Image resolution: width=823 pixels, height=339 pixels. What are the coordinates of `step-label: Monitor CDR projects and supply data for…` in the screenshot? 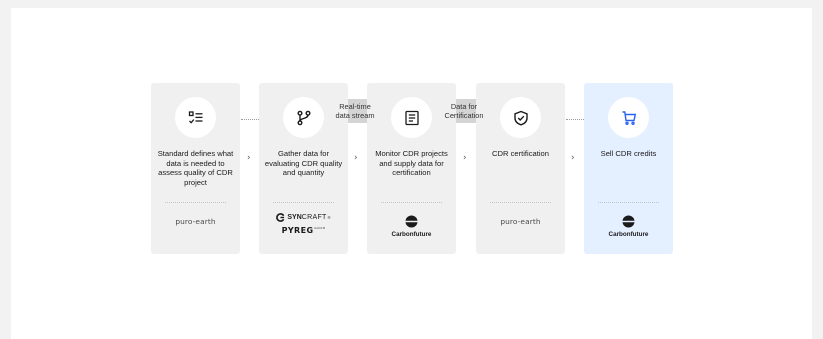 It's located at (411, 163).